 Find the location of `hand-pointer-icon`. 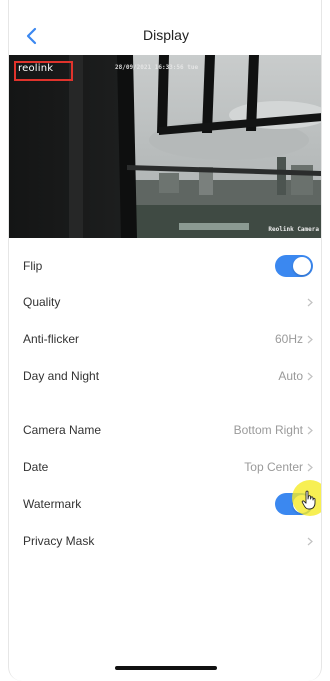

hand-pointer-icon is located at coordinates (308, 500).